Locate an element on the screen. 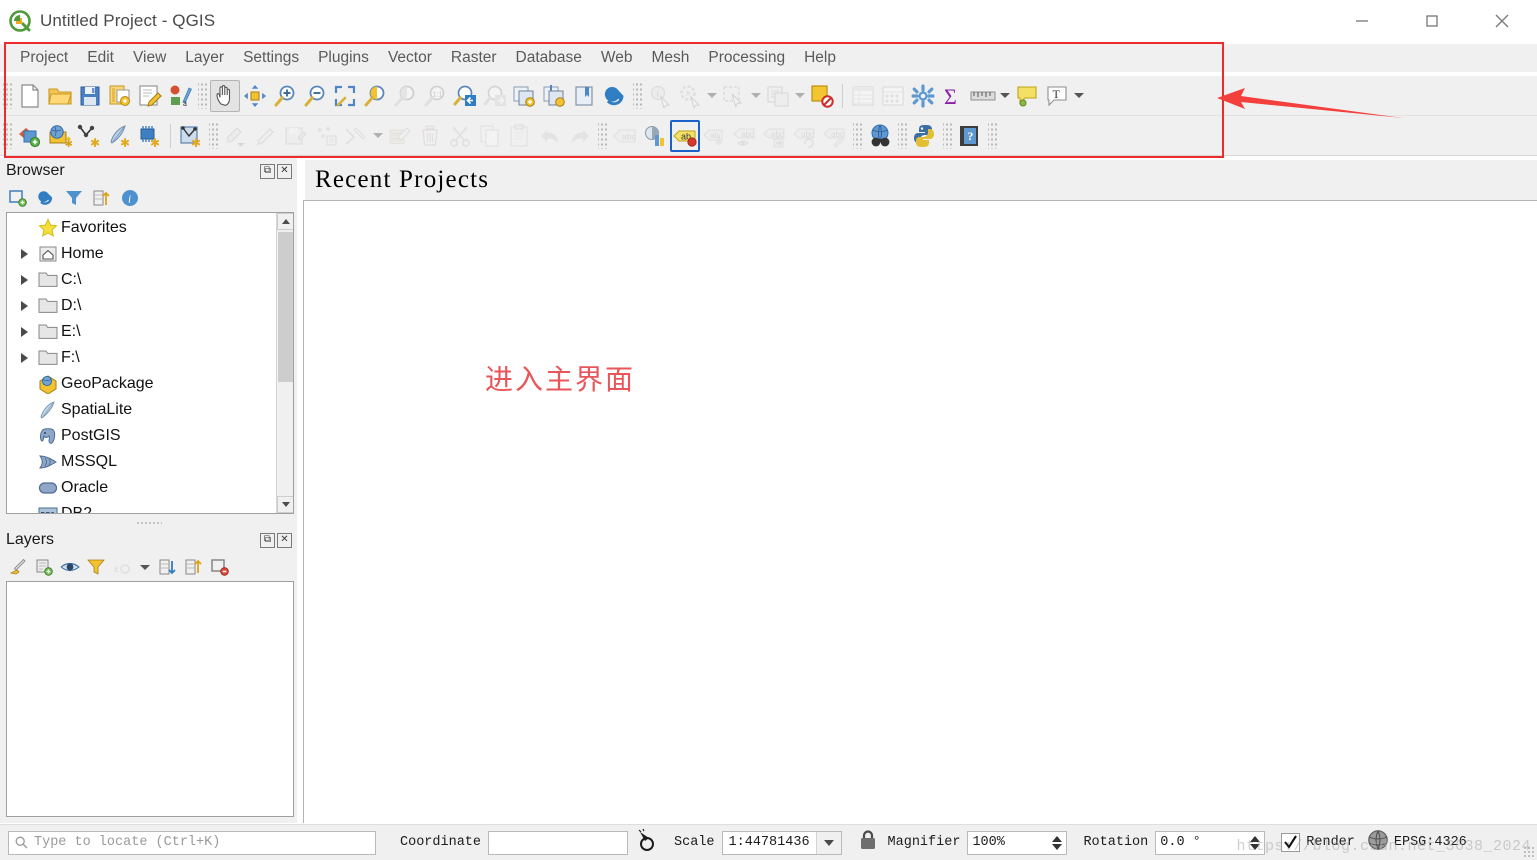 The height and width of the screenshot is (860, 1537). add-selected-layers-icon is located at coordinates (18, 198).